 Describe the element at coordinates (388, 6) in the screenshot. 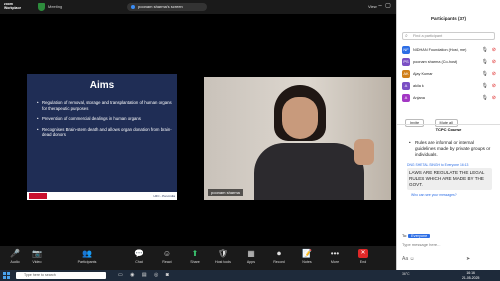

I see `maximize-icon: ▢` at that location.